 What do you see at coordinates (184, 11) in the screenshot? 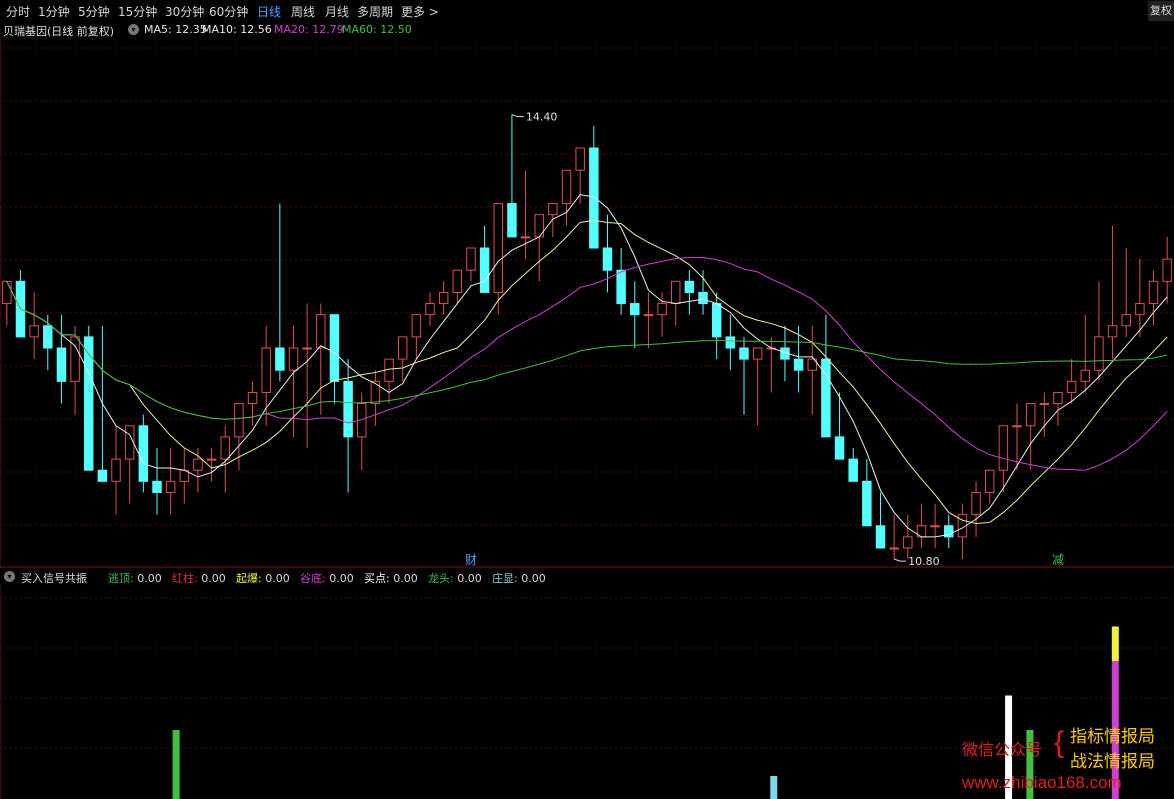
I see `tab-4: 30分钟` at bounding box center [184, 11].